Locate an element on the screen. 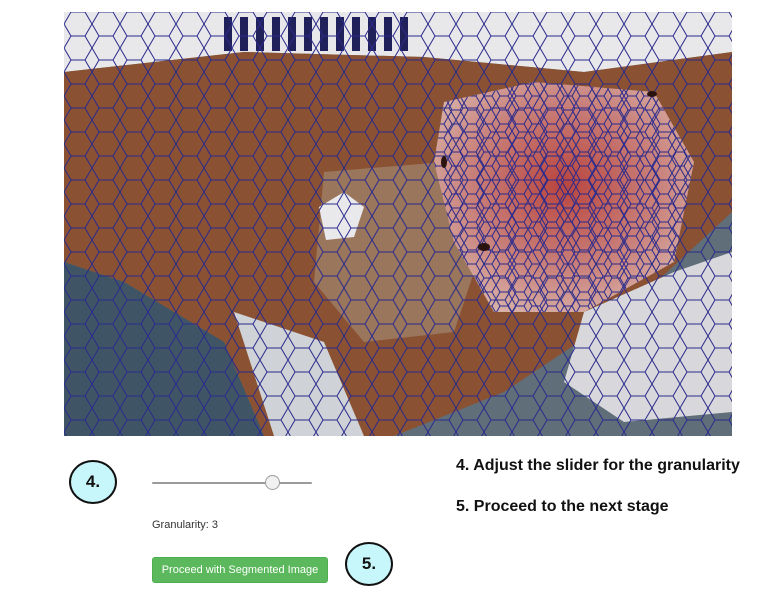 This screenshot has width=783, height=589. slider-track is located at coordinates (232, 483).